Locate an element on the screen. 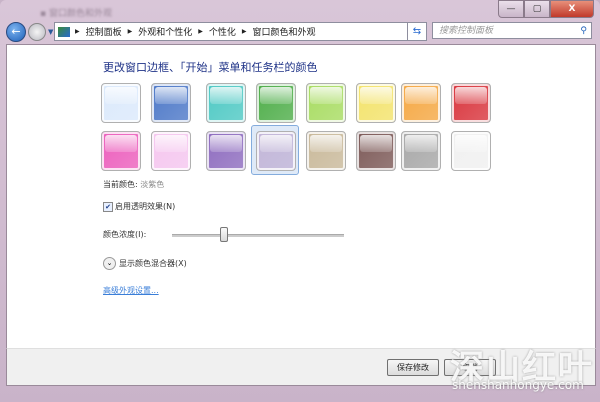 The width and height of the screenshot is (600, 402). color-swatch-lavender is located at coordinates (276, 151).